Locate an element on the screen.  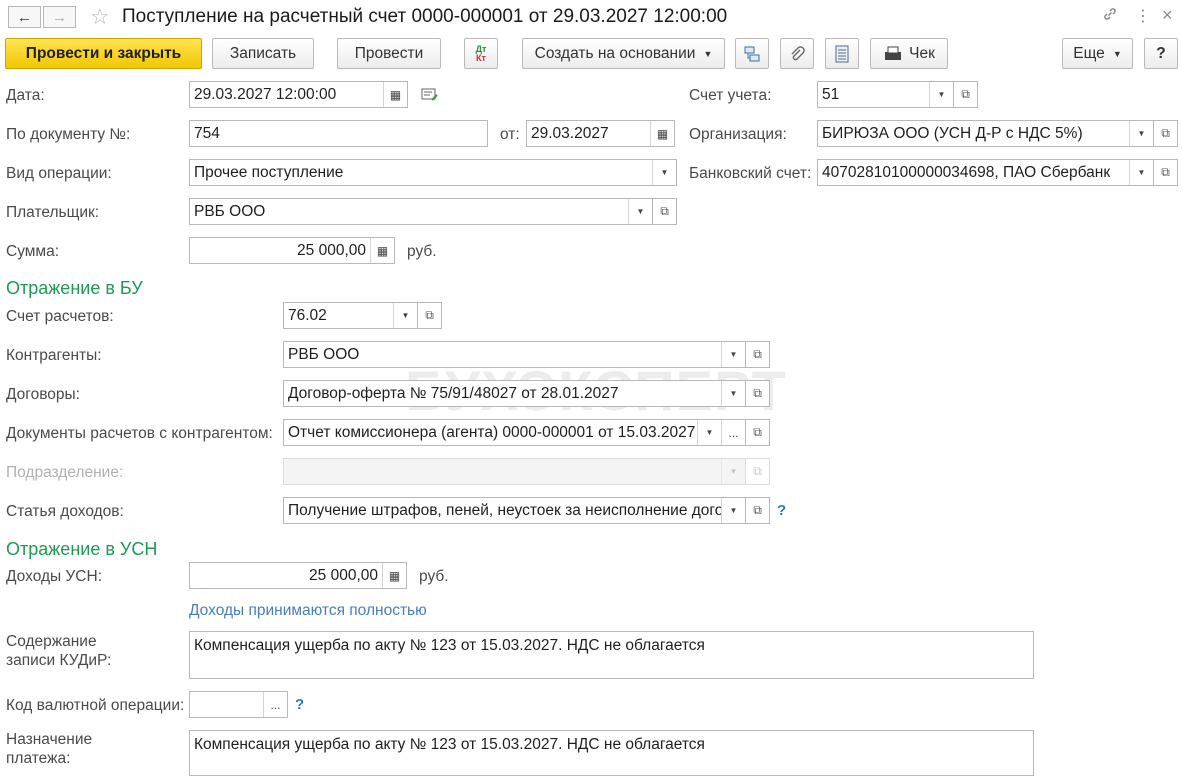
favorite-star-icon: ☆ is located at coordinates (100, 17).